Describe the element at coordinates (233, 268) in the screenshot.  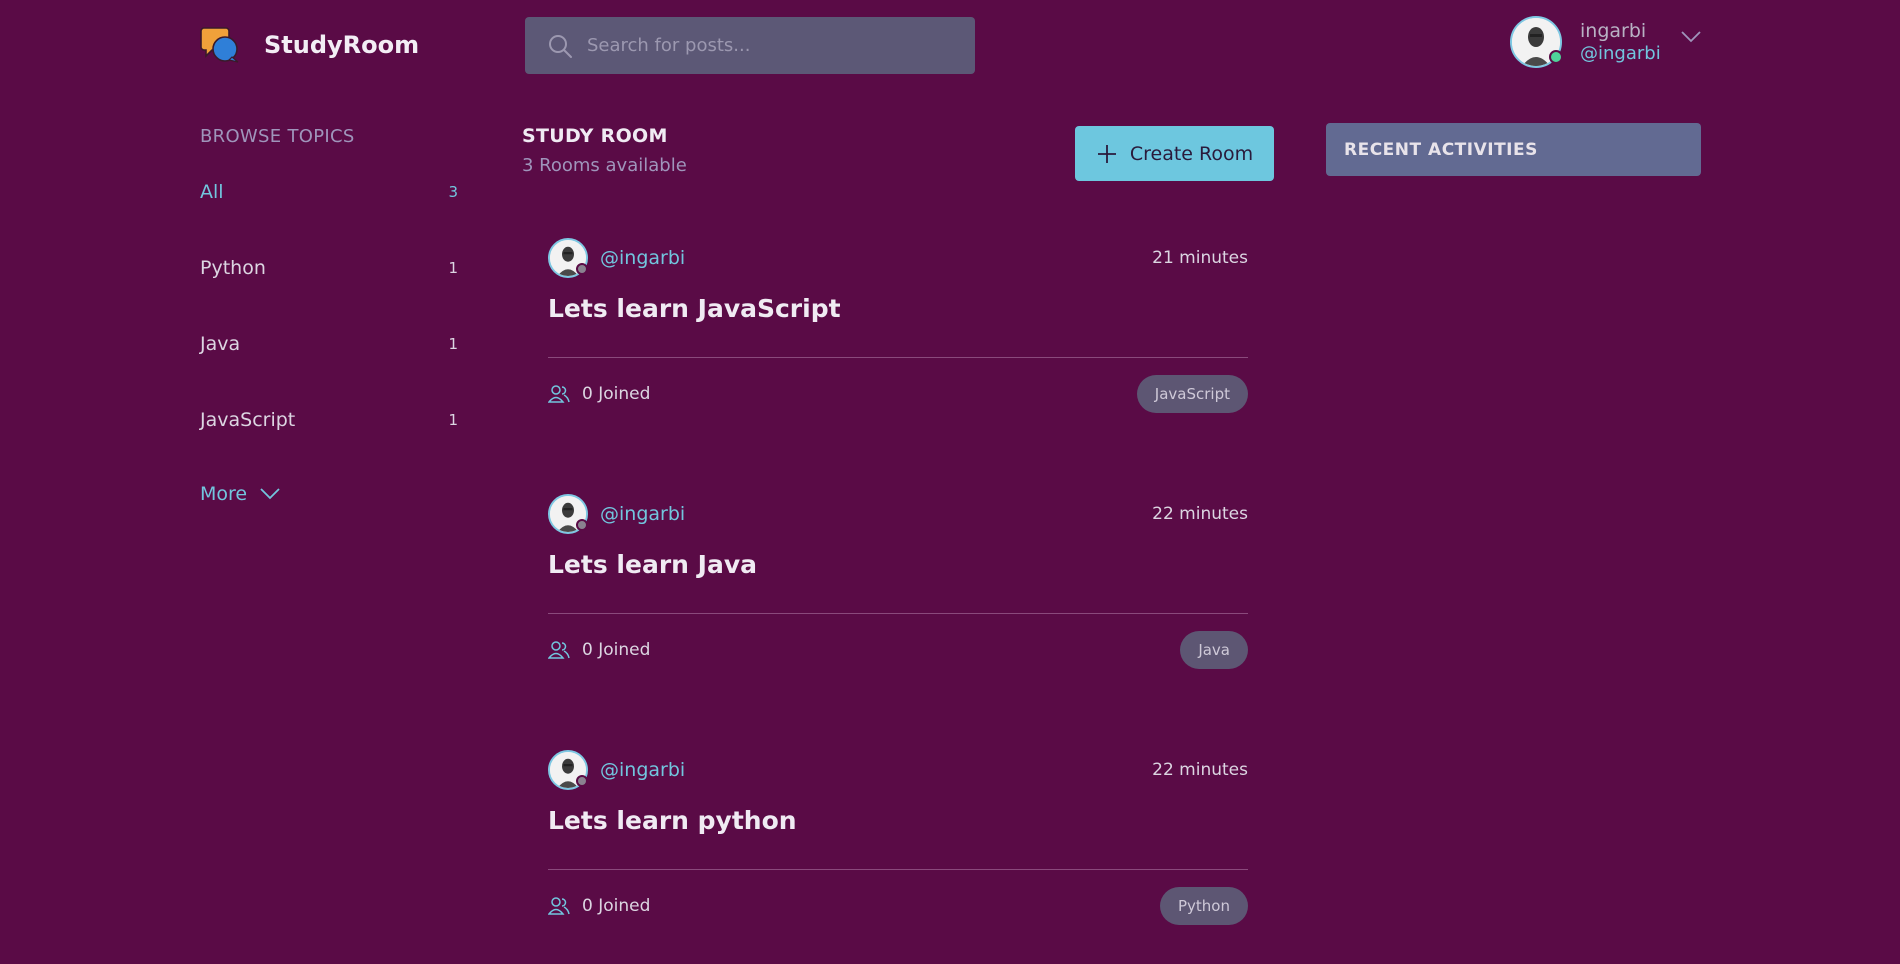
I see `topic-name: Python` at that location.